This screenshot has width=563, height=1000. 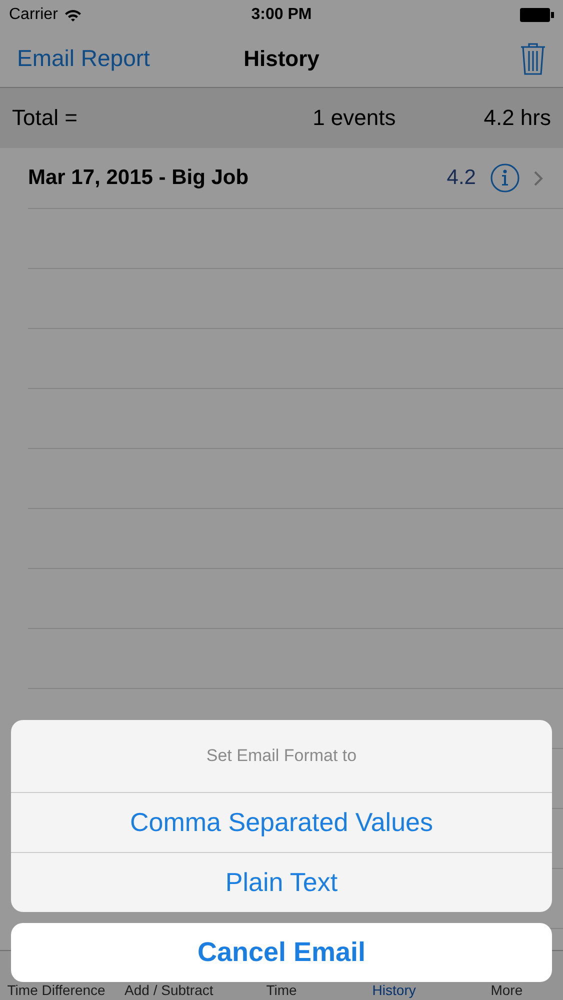 I want to click on event-title: Mar 17, 2015 - Big Job, so click(x=138, y=178).